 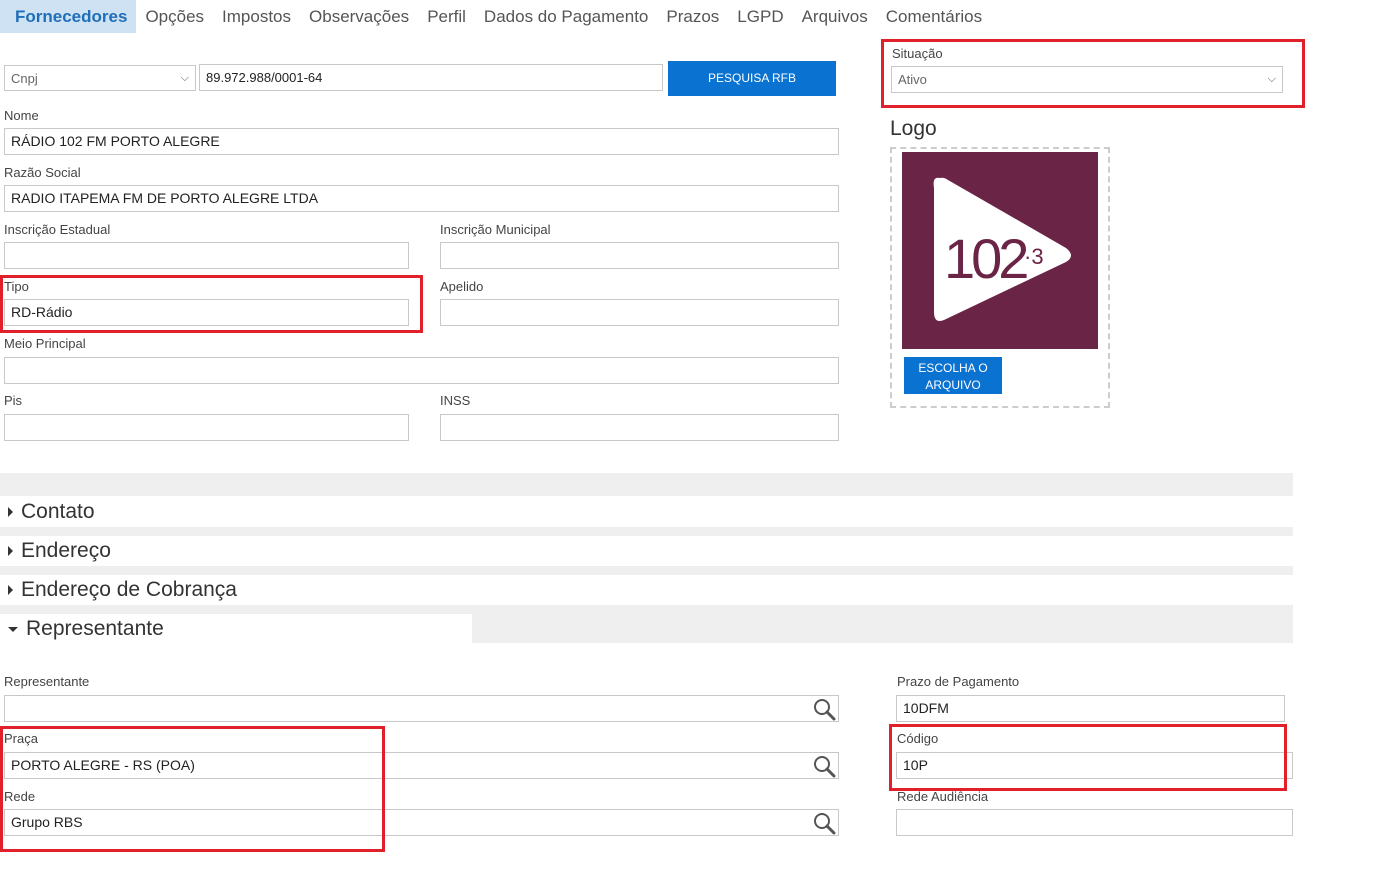 What do you see at coordinates (912, 79) in the screenshot?
I see `situacao-value: Ativo` at bounding box center [912, 79].